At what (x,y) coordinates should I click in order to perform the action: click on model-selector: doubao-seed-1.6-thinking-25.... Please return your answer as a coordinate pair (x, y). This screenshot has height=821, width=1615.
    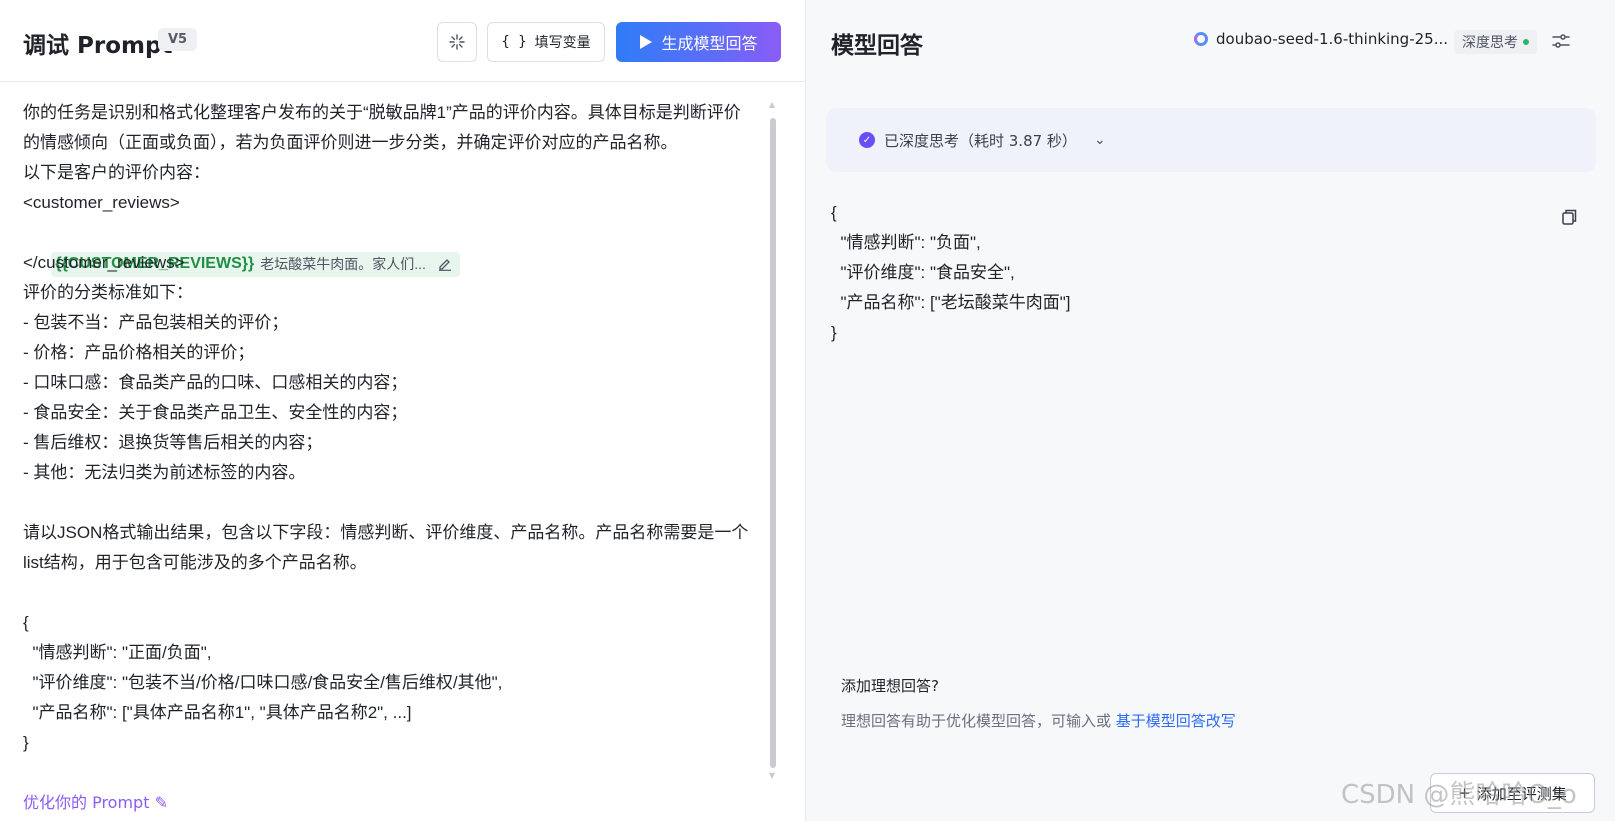
    Looking at the image, I should click on (1321, 39).